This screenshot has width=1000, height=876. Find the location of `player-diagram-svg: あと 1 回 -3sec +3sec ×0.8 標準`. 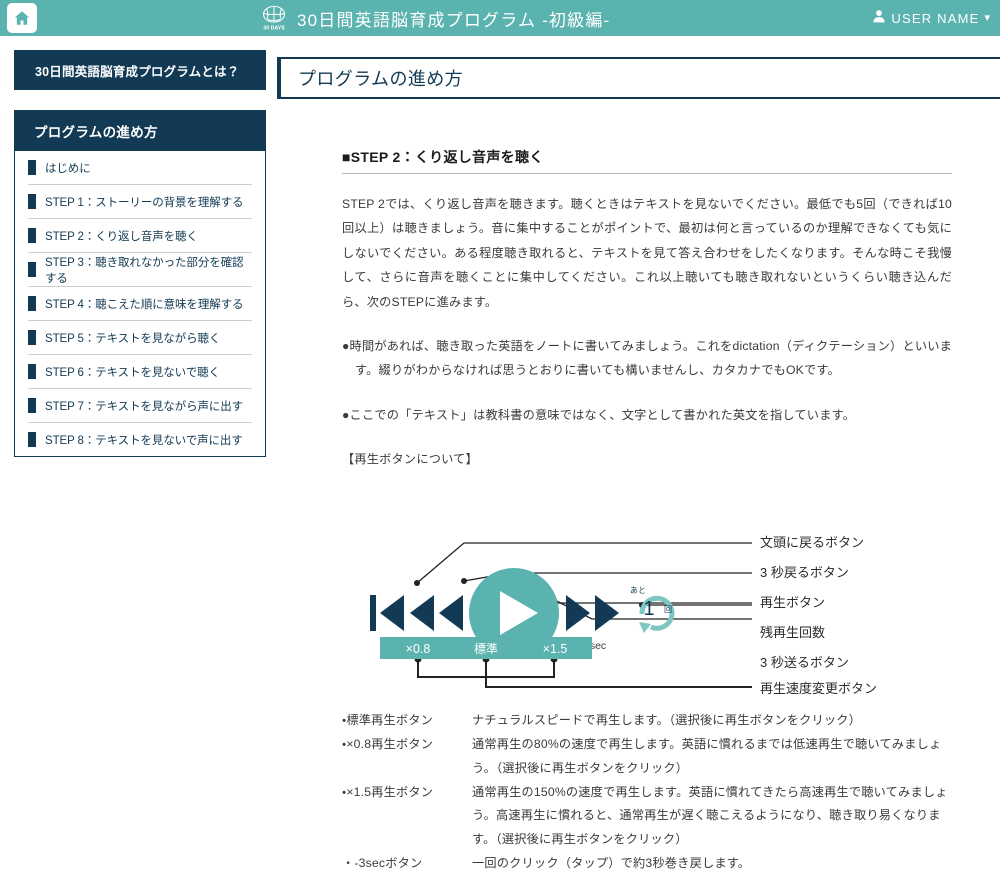

player-diagram-svg: あと 1 回 -3sec +3sec ×0.8 標準 is located at coordinates (623, 615).